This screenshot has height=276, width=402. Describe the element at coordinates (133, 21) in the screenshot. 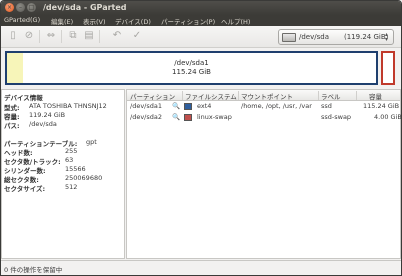

I see `menu-device: デバイス(D)` at that location.